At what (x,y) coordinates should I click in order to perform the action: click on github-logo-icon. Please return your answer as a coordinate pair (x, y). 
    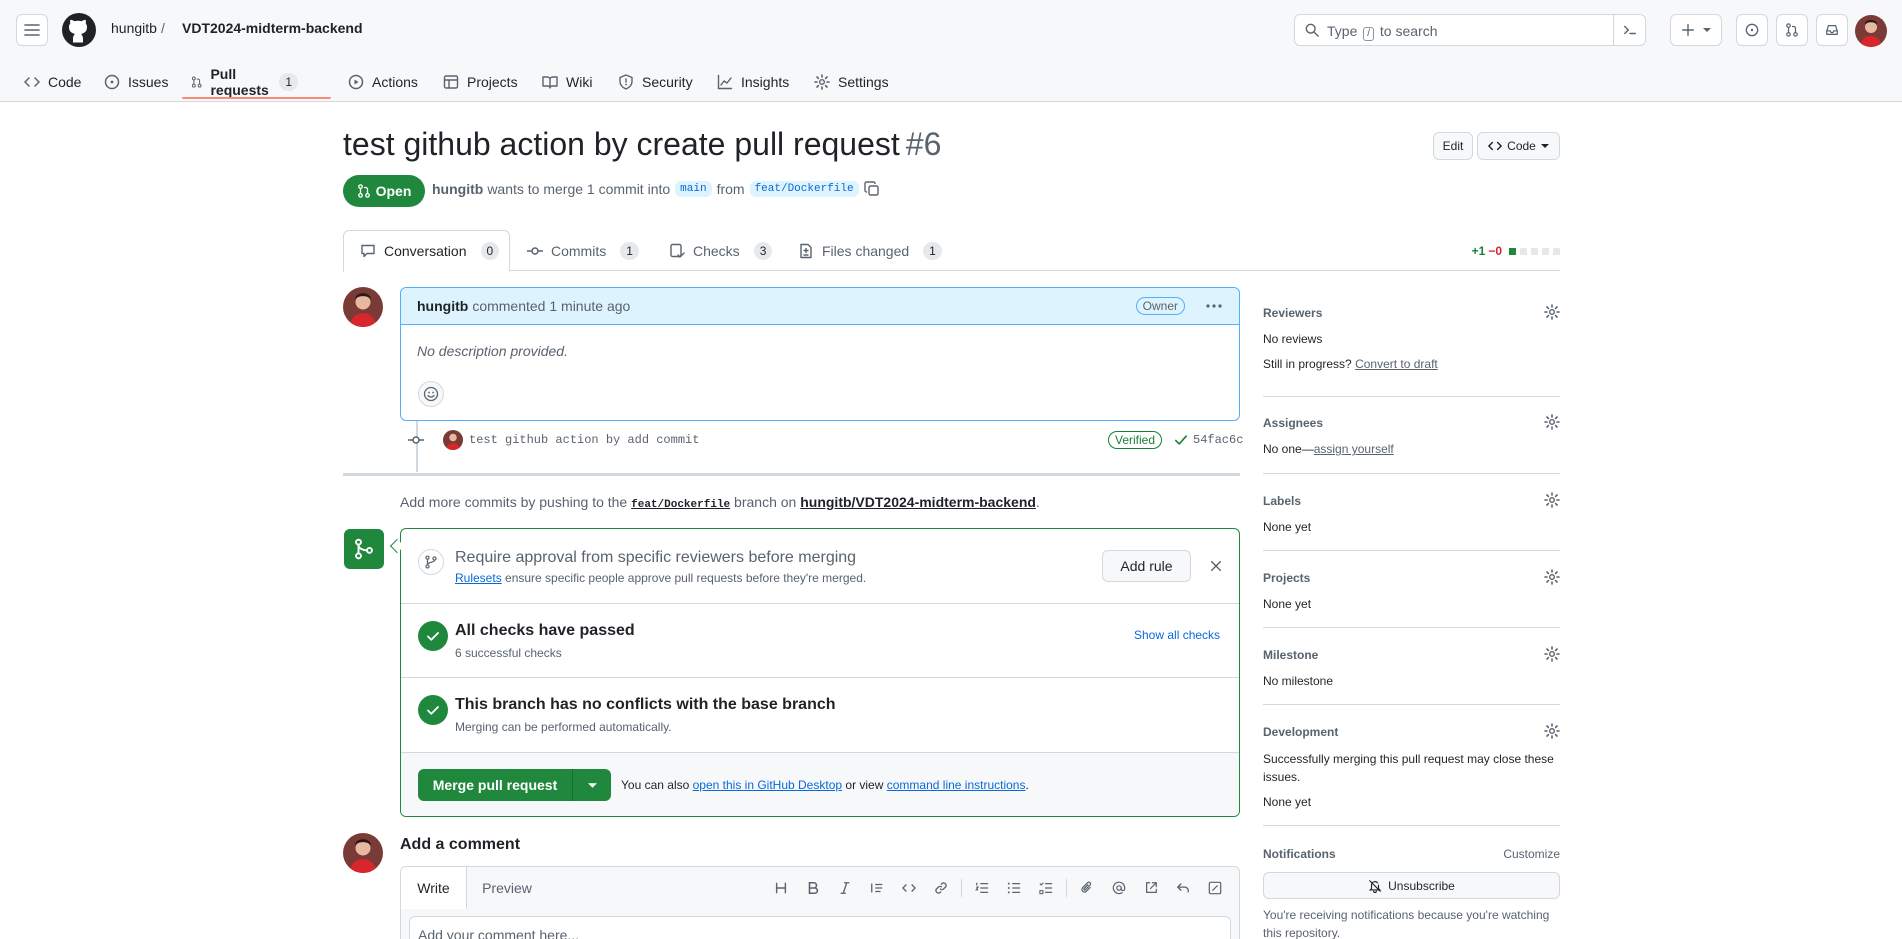
    Looking at the image, I should click on (79, 30).